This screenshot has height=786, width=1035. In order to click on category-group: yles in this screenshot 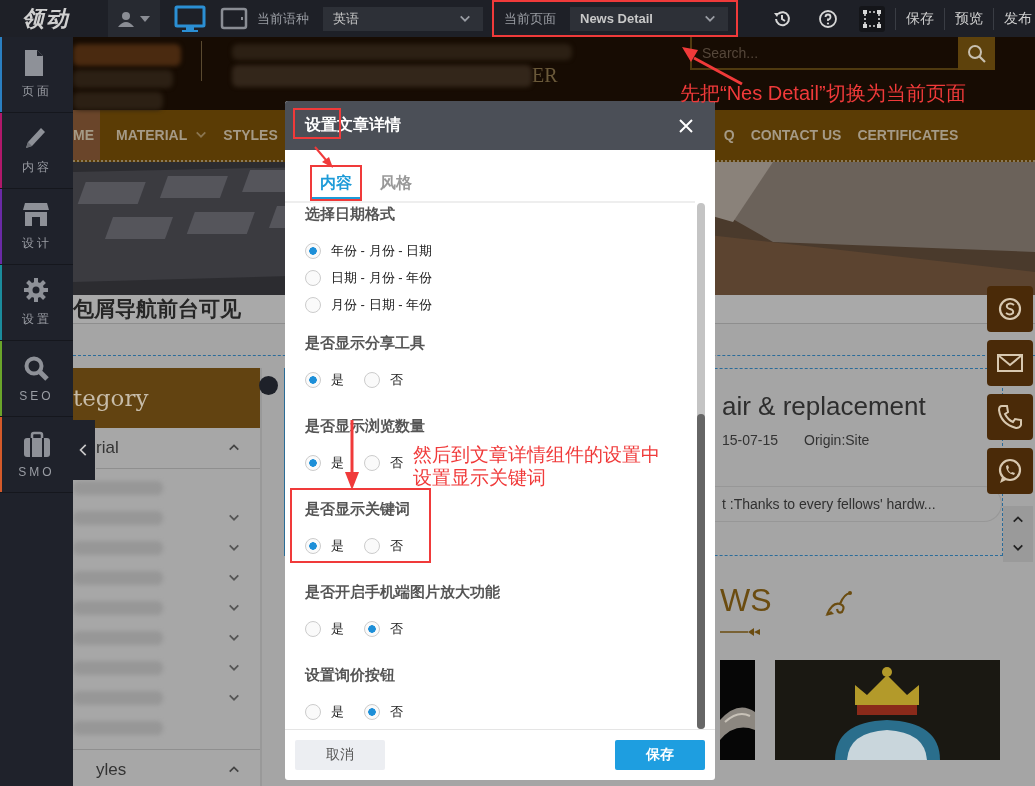, I will do `click(178, 768)`.